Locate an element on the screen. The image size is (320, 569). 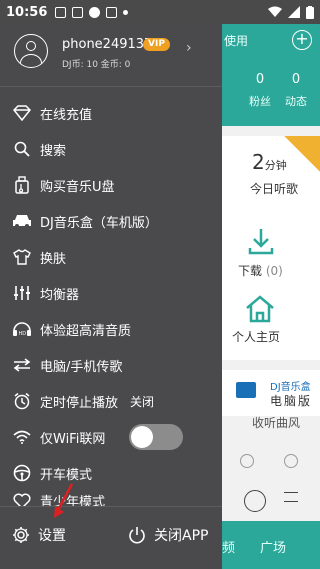
dj-box-line2: 电脑版 is located at coordinates (291, 401).